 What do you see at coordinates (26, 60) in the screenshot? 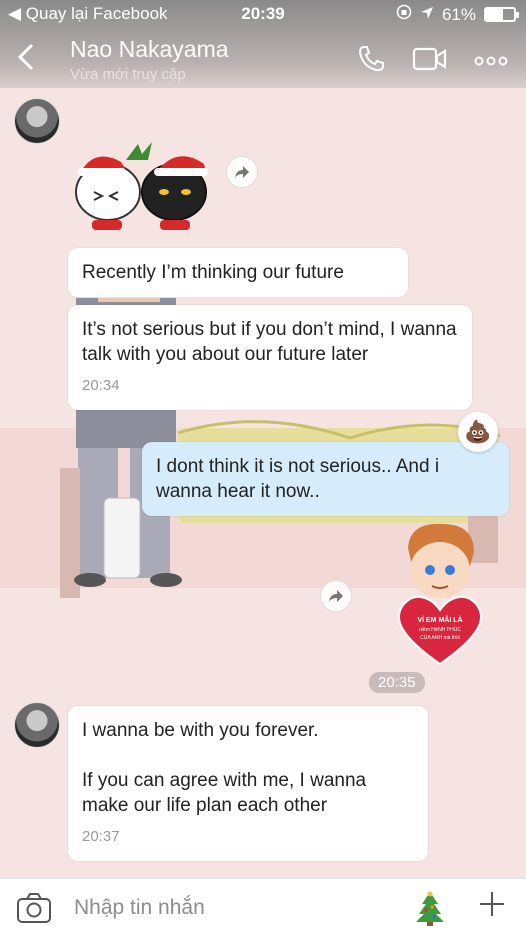
I see `back-button` at bounding box center [26, 60].